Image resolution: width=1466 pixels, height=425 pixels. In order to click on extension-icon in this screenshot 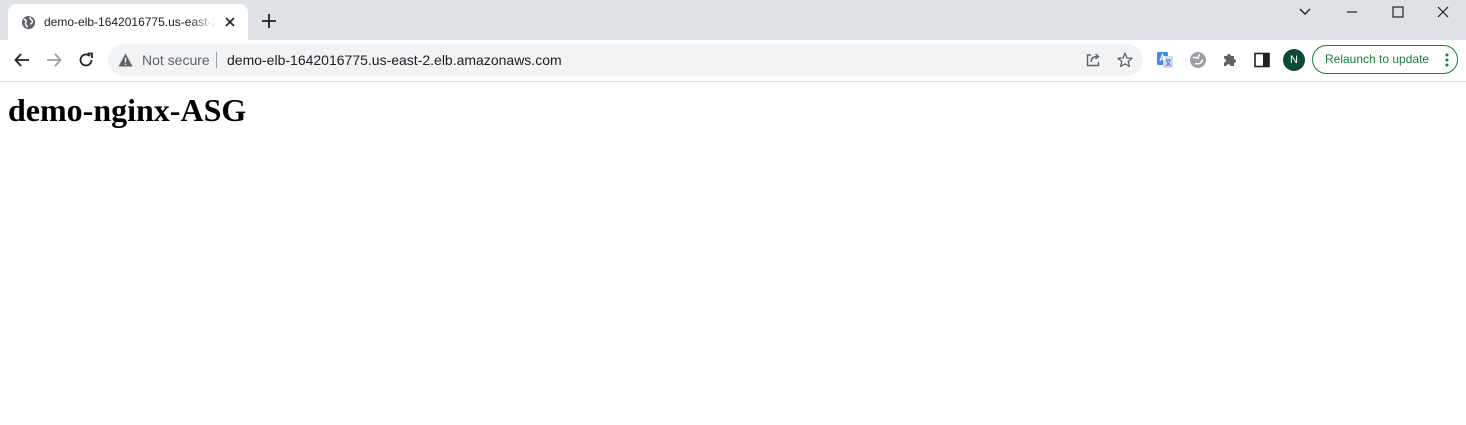, I will do `click(1198, 60)`.